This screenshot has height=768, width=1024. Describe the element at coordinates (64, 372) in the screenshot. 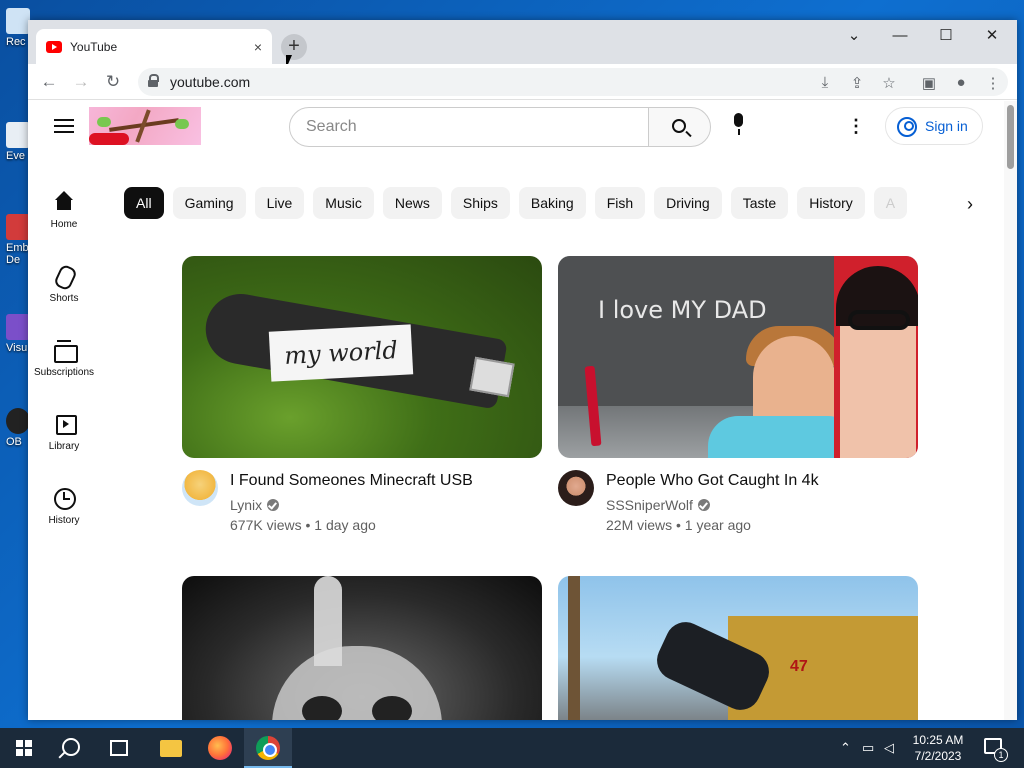

I see `guide-item-label: Subscriptions` at that location.